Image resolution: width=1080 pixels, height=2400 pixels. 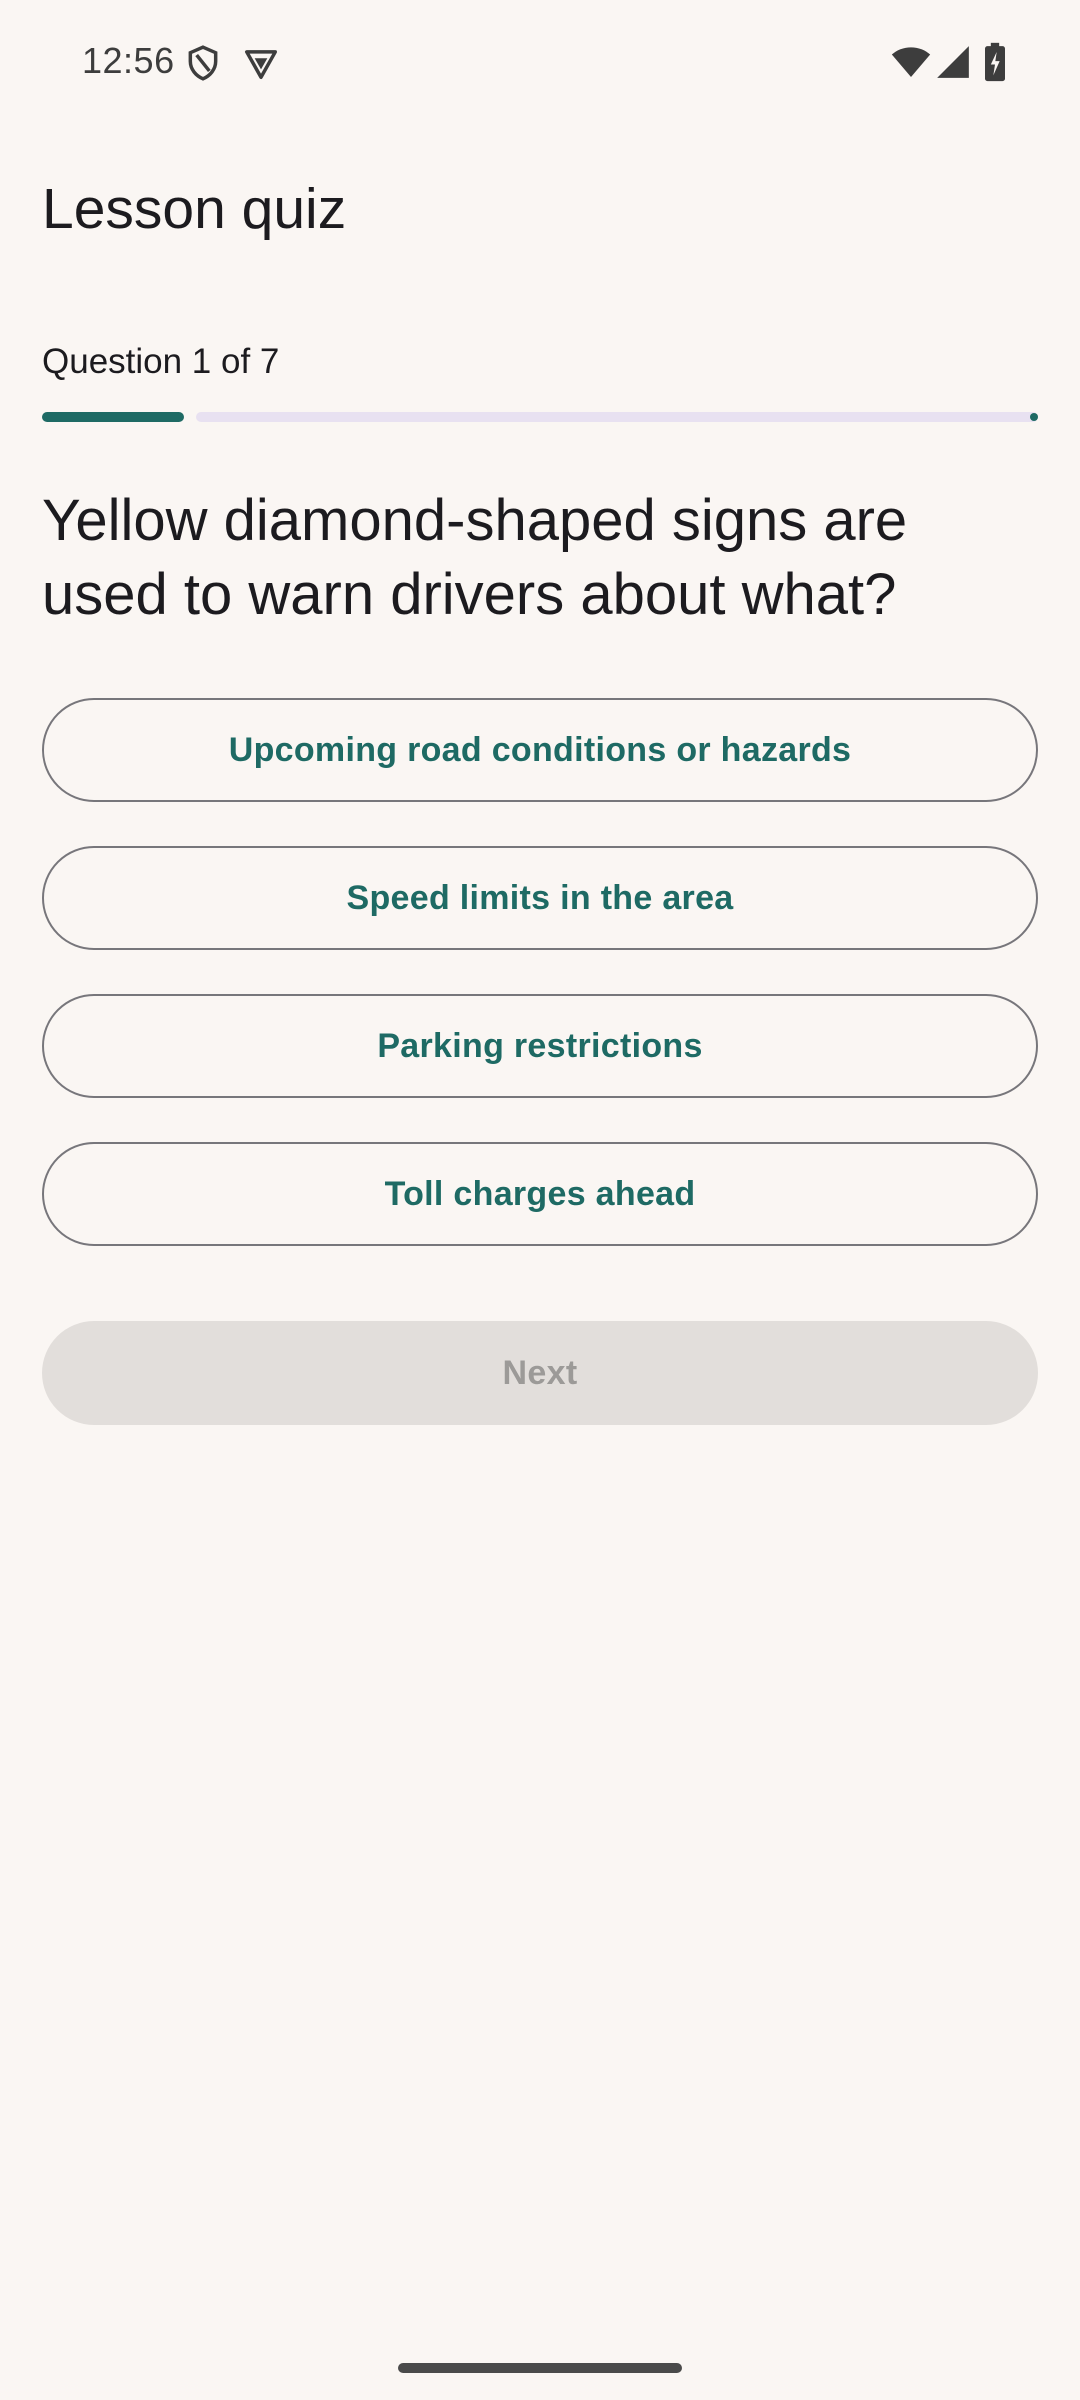 What do you see at coordinates (540, 64) in the screenshot?
I see `status-bar: 12:56` at bounding box center [540, 64].